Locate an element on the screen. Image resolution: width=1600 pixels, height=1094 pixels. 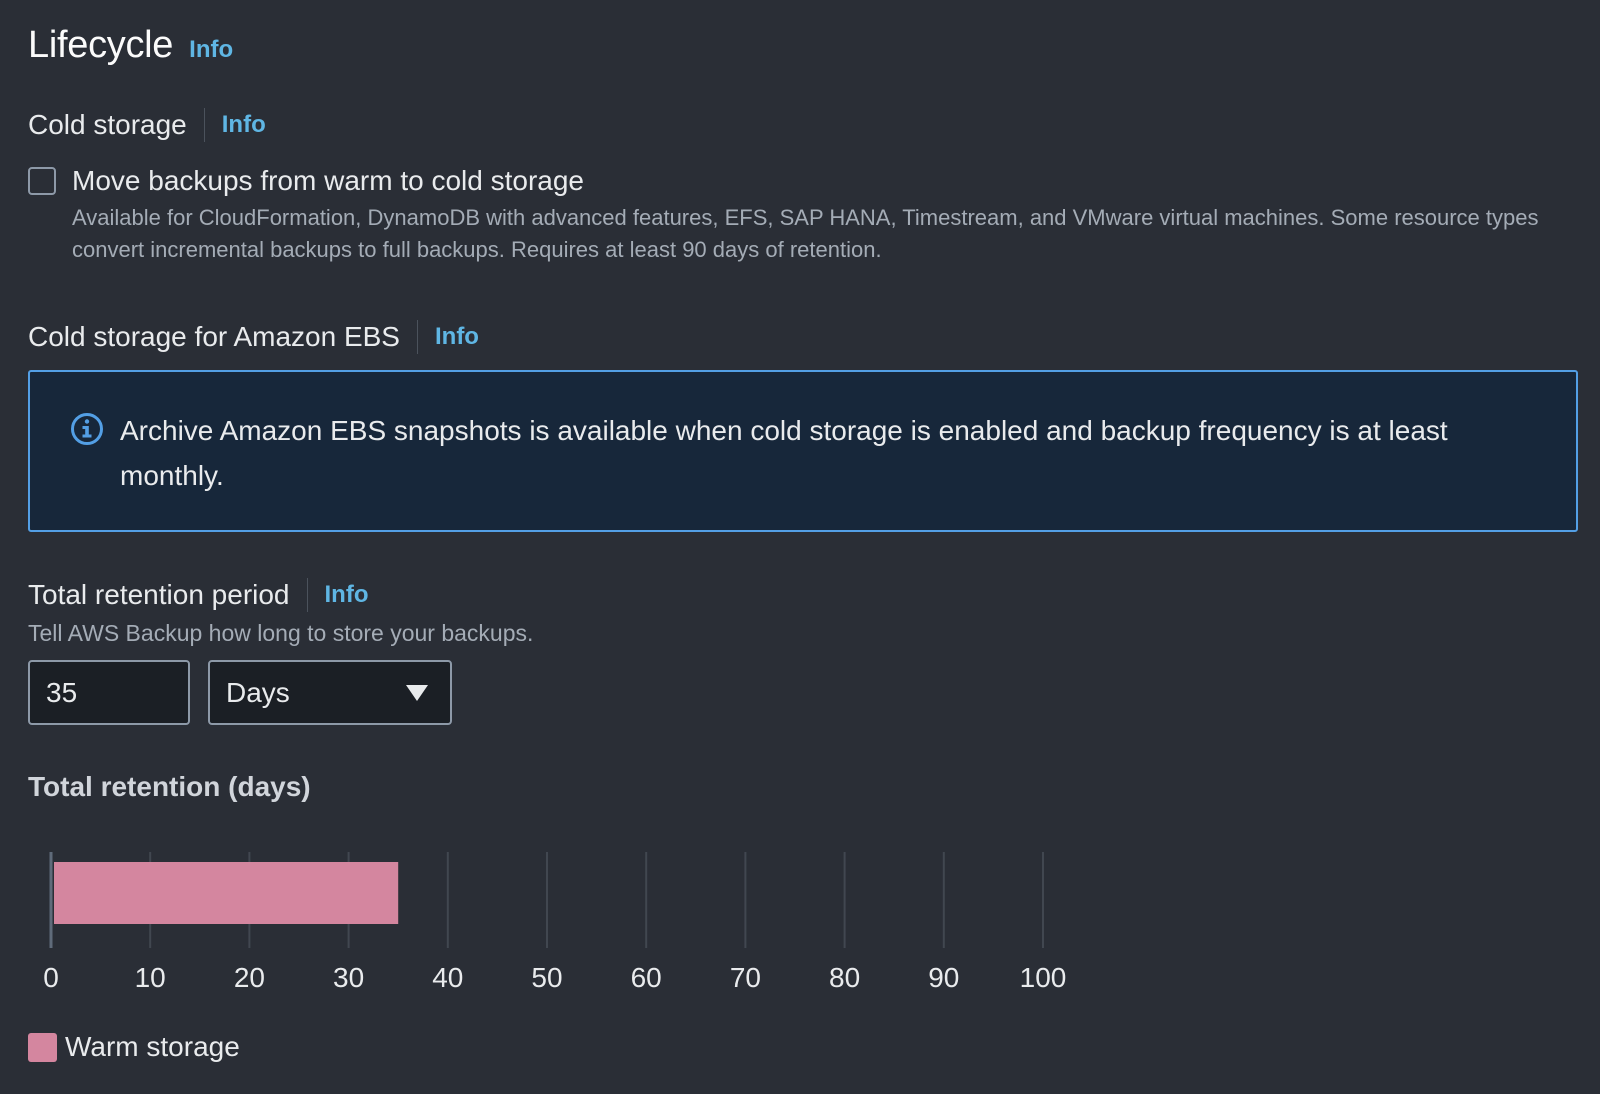
retention-unit-value: Days is located at coordinates (316, 693).